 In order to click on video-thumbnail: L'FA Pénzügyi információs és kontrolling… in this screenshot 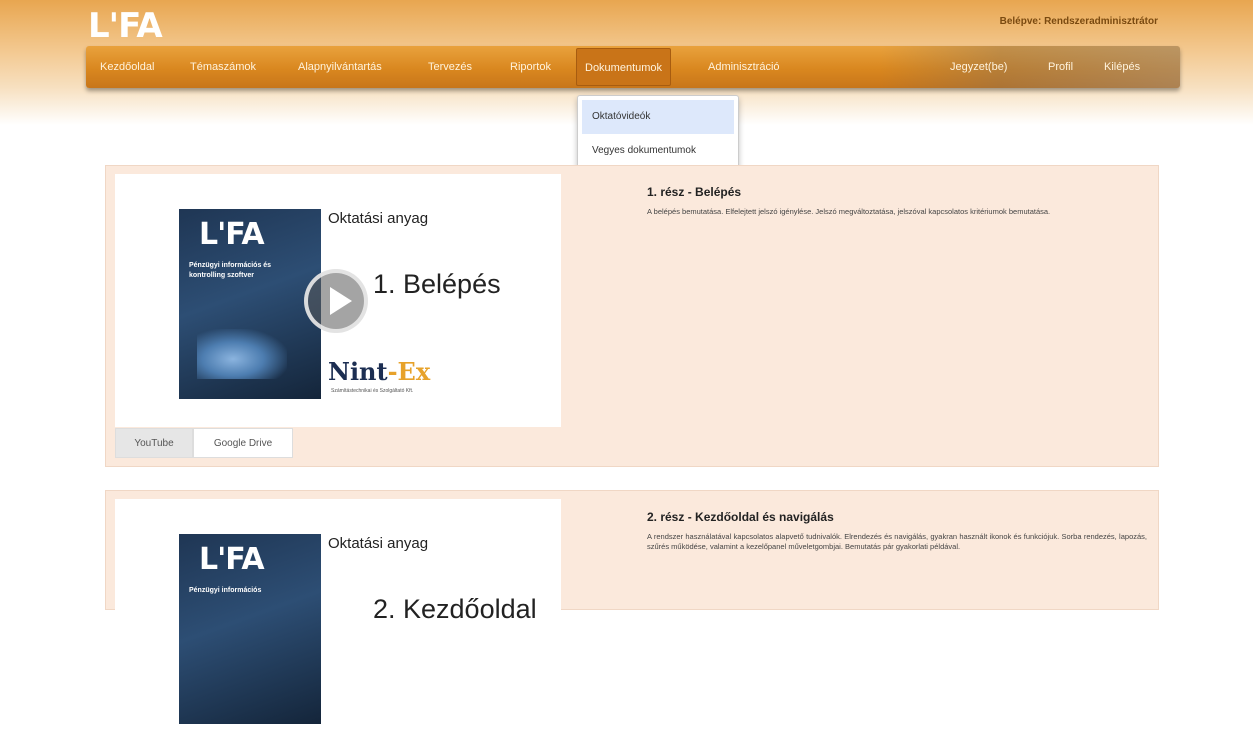, I will do `click(338, 300)`.